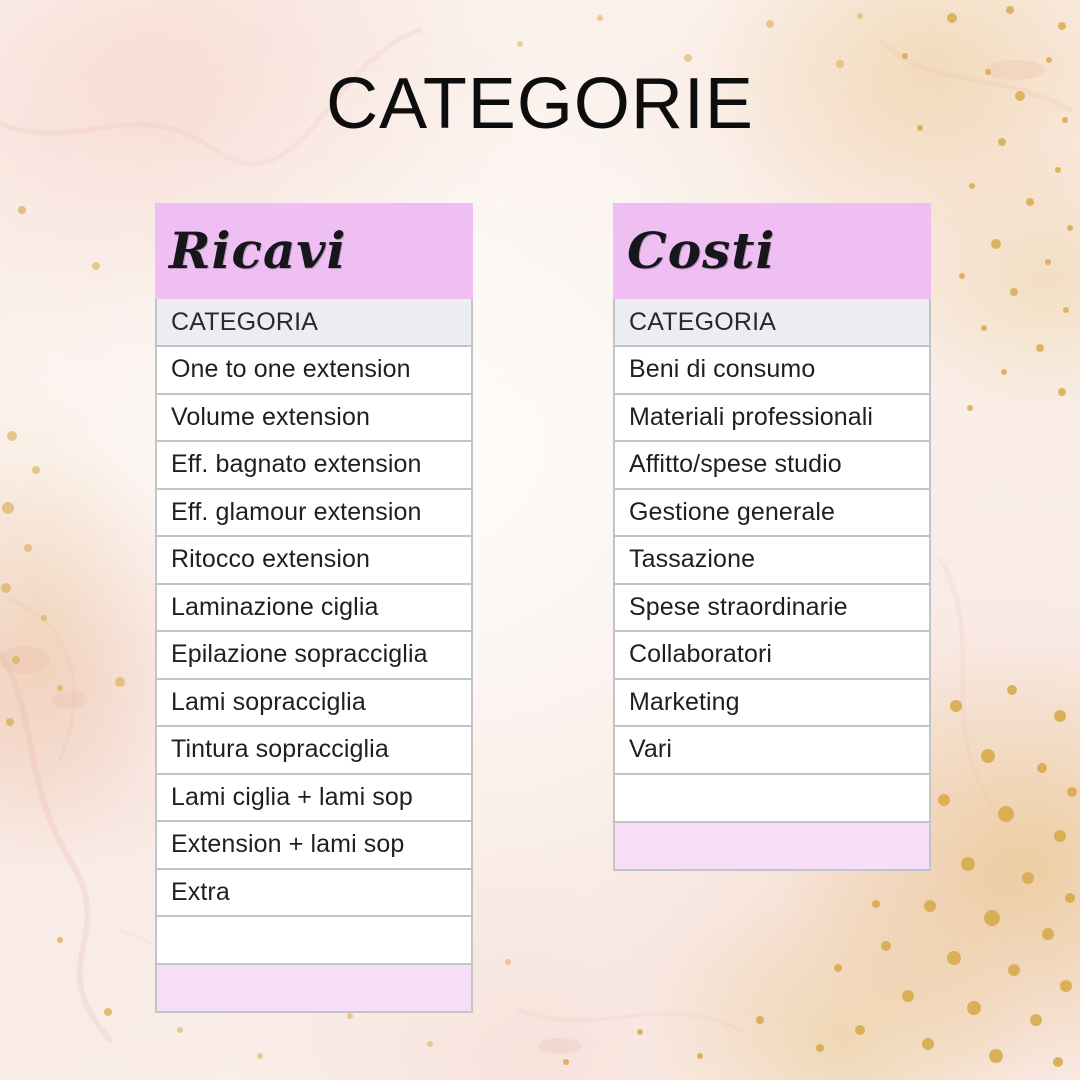 The image size is (1080, 1080). What do you see at coordinates (314, 561) in the screenshot?
I see `table-row: Ritocco extension` at bounding box center [314, 561].